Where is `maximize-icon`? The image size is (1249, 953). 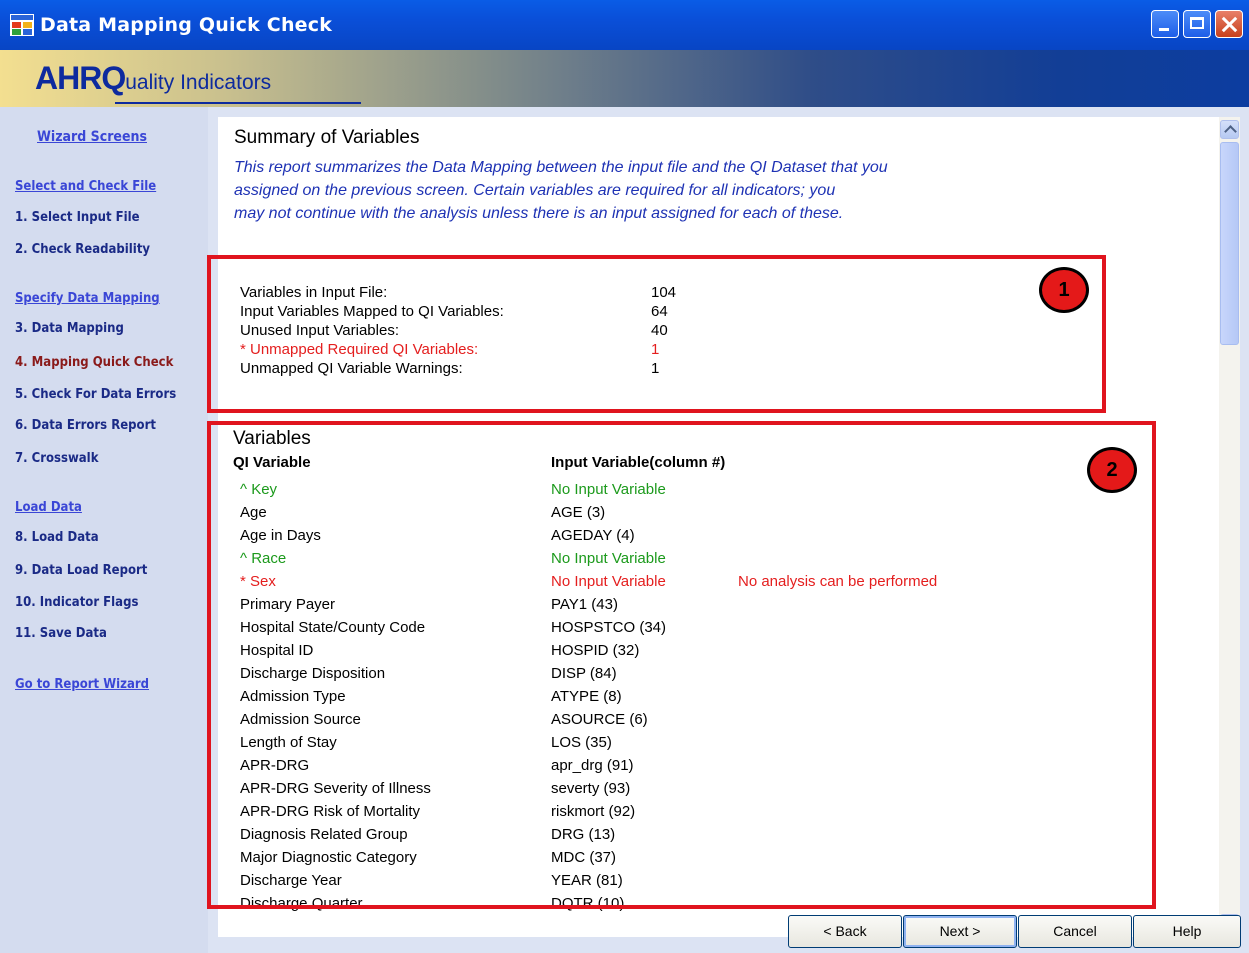
maximize-icon is located at coordinates (1197, 24).